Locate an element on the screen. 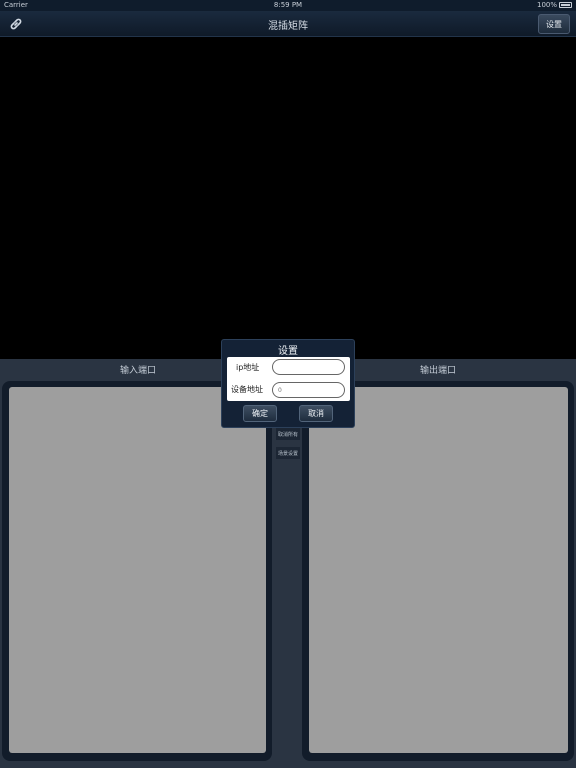 The image size is (576, 768). nav-bar: 混插矩阵 设置 is located at coordinates (288, 24).